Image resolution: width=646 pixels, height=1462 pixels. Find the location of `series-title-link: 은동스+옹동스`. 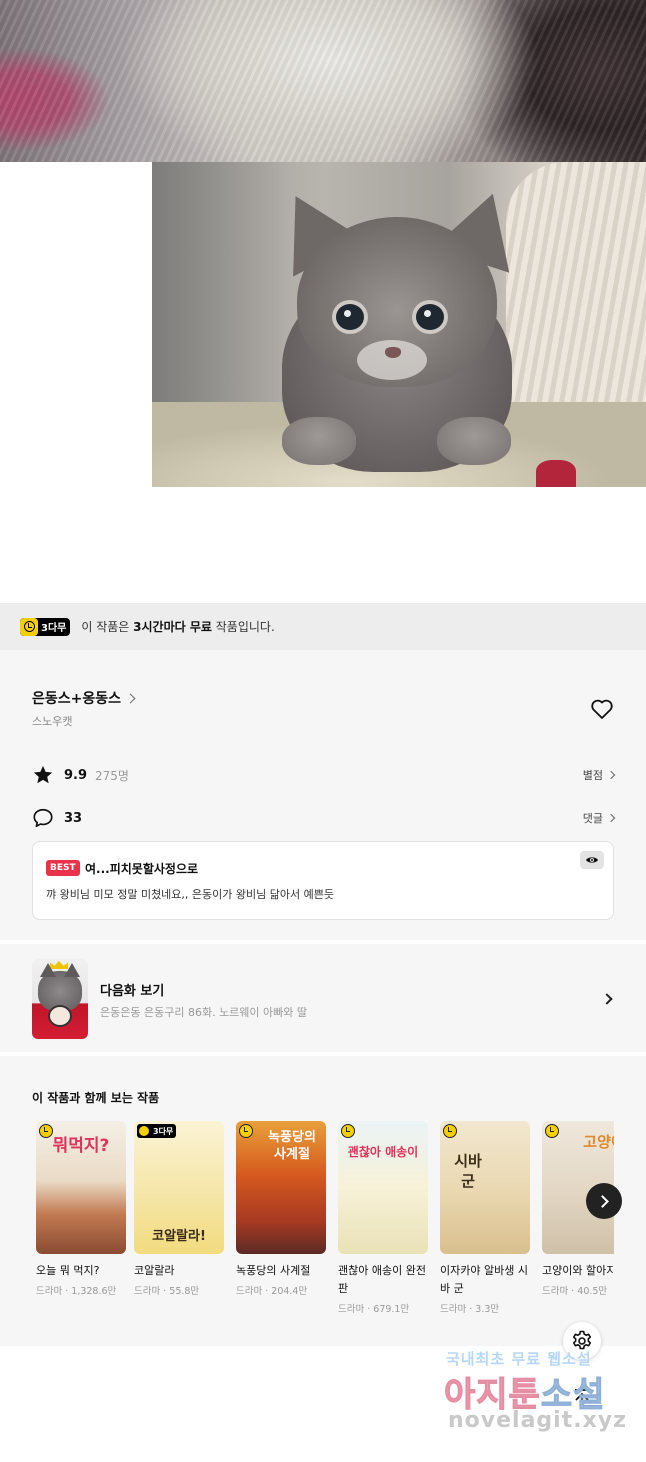

series-title-link: 은동스+옹동스 is located at coordinates (84, 698).